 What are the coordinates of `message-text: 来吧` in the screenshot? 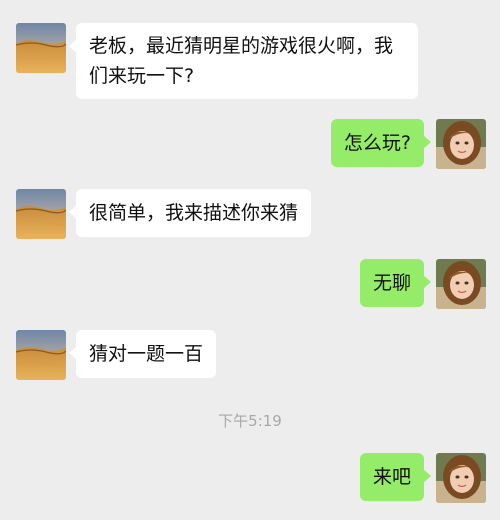 It's located at (391, 477).